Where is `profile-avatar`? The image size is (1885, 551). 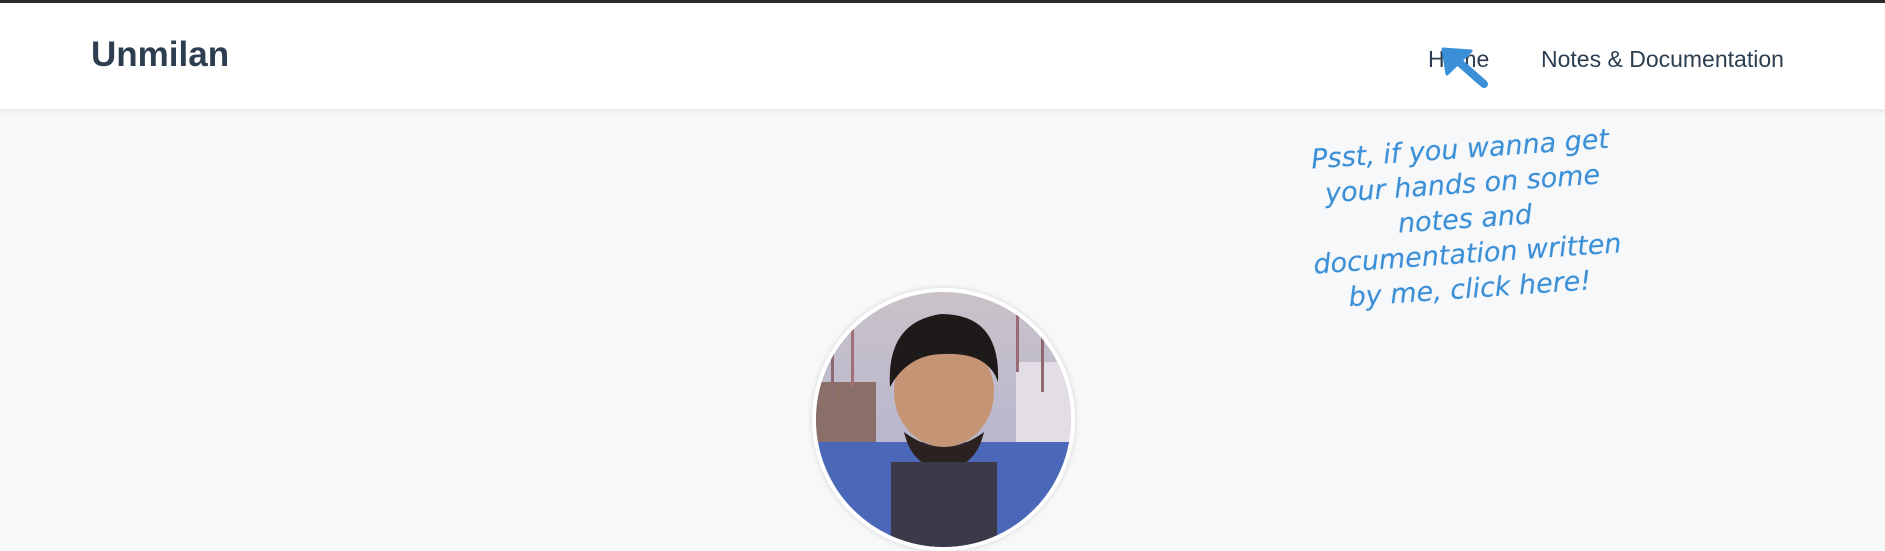
profile-avatar is located at coordinates (943, 419).